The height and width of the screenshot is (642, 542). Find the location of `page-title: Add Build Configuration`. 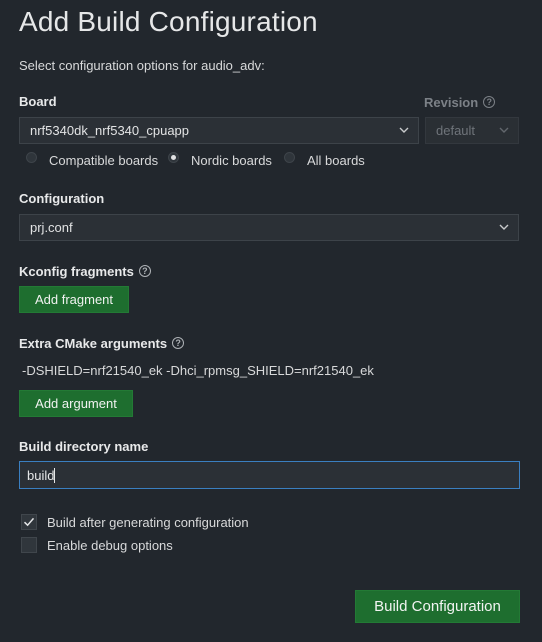

page-title: Add Build Configuration is located at coordinates (168, 21).